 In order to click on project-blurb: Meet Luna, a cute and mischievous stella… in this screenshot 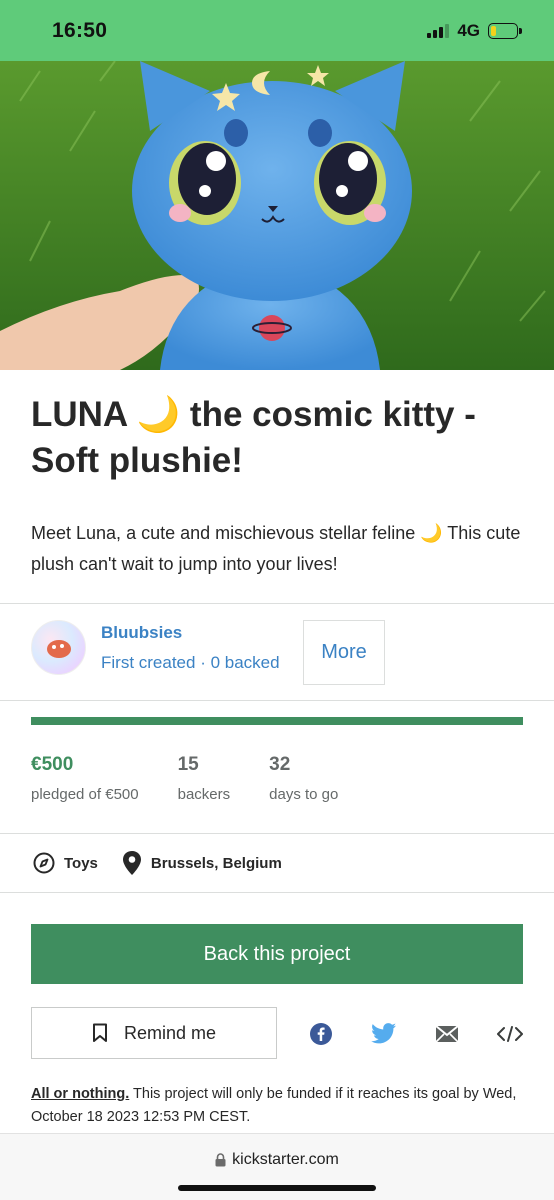, I will do `click(276, 548)`.